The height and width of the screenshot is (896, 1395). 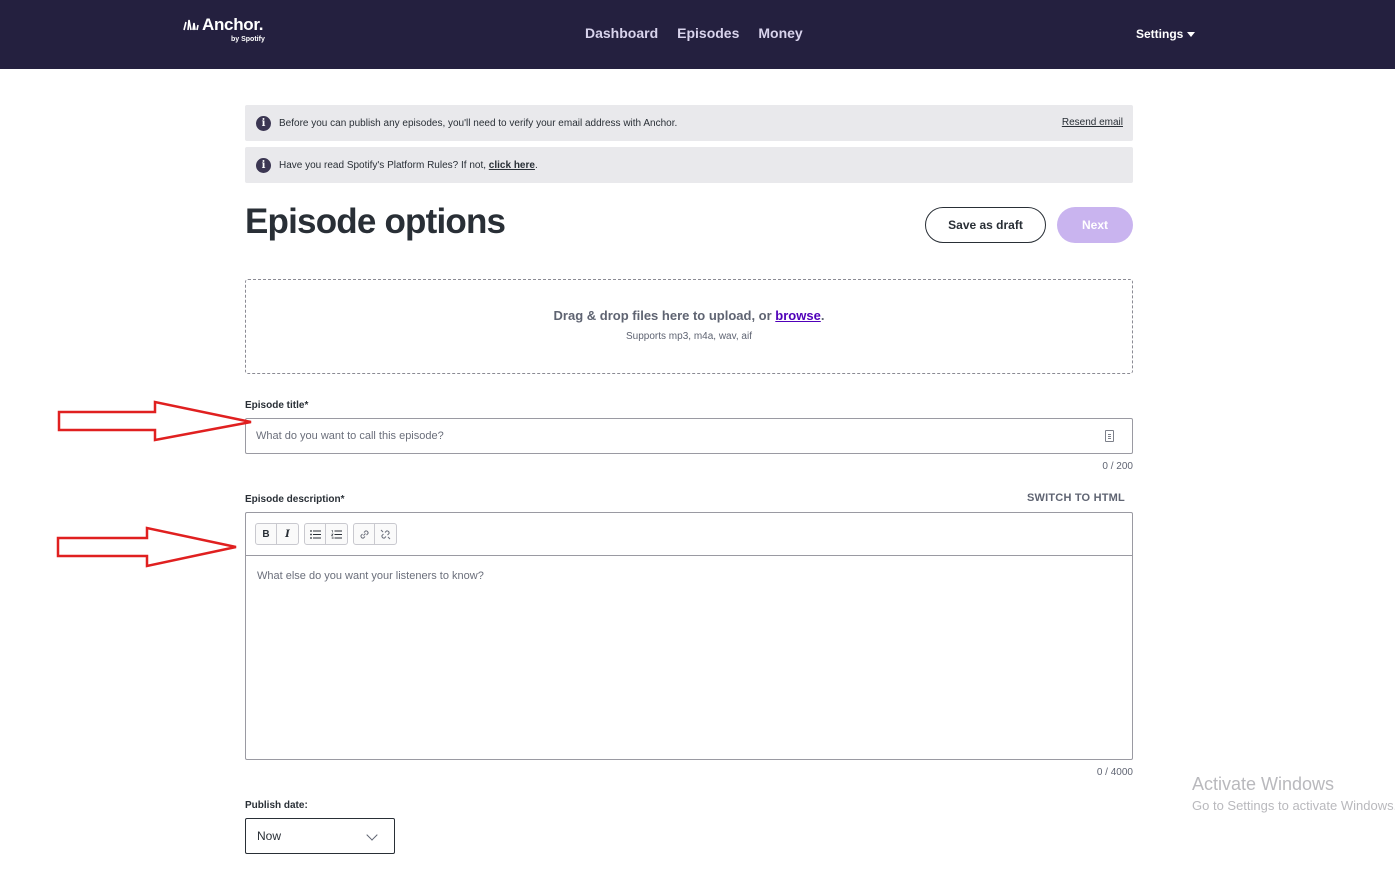 I want to click on page-title: Episode options, so click(x=375, y=221).